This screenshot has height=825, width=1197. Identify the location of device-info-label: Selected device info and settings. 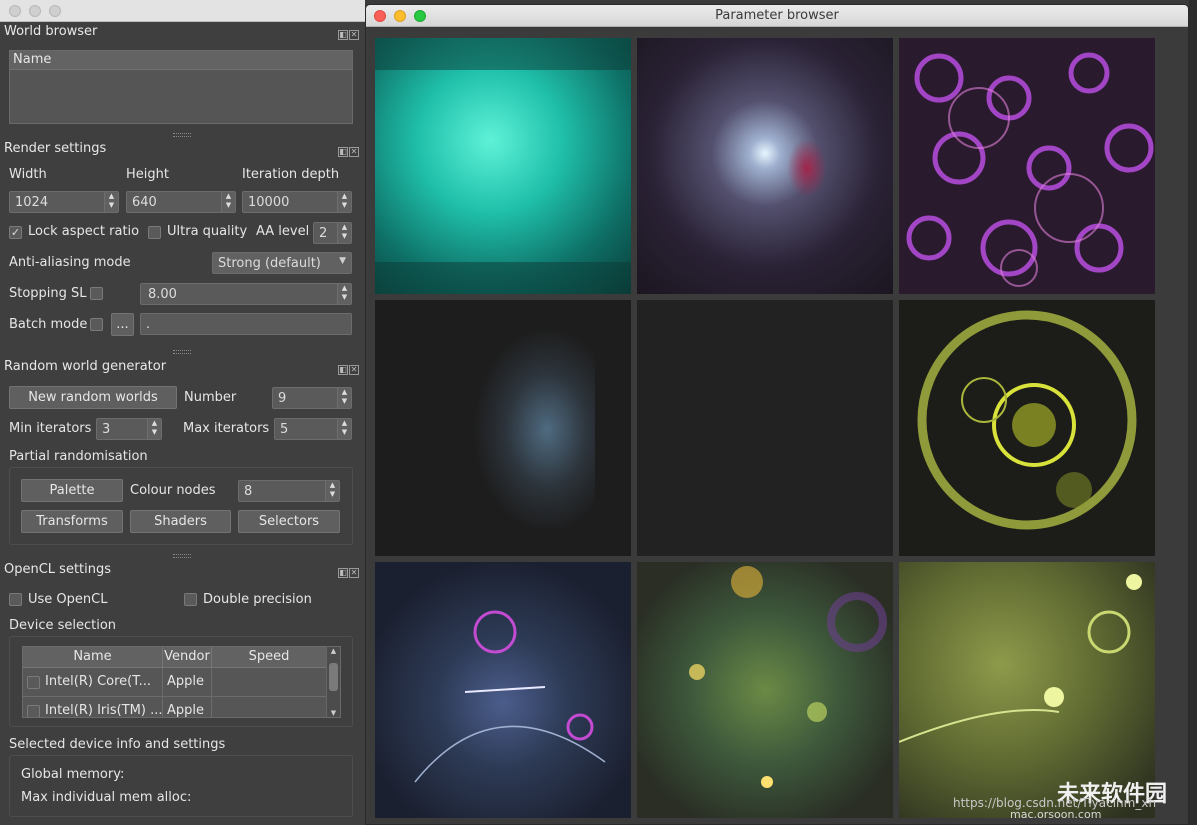
(117, 744).